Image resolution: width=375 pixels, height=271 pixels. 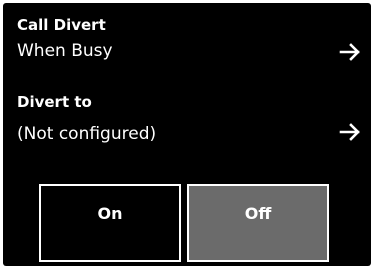 What do you see at coordinates (54, 102) in the screenshot?
I see `divert-to-heading: Divert to` at bounding box center [54, 102].